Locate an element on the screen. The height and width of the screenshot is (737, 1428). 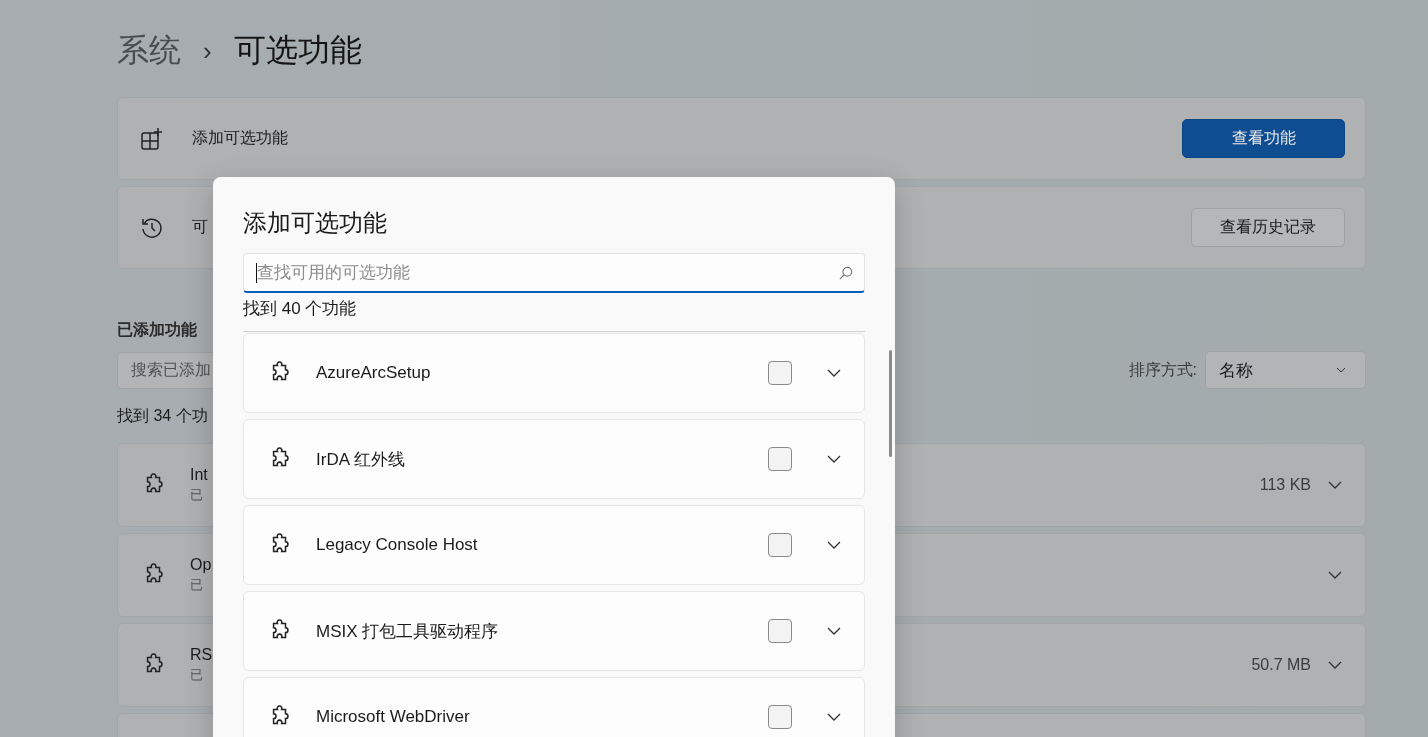
feature-name: Legacy Console Host is located at coordinates (397, 545).